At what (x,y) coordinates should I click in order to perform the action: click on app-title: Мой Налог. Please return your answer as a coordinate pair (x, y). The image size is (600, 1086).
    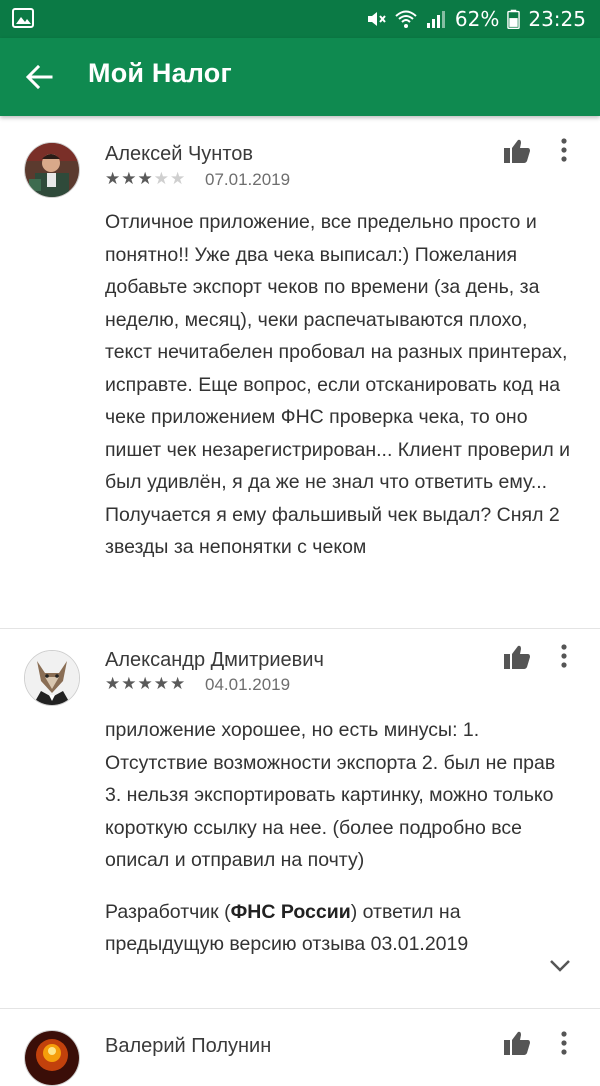
    Looking at the image, I should click on (160, 73).